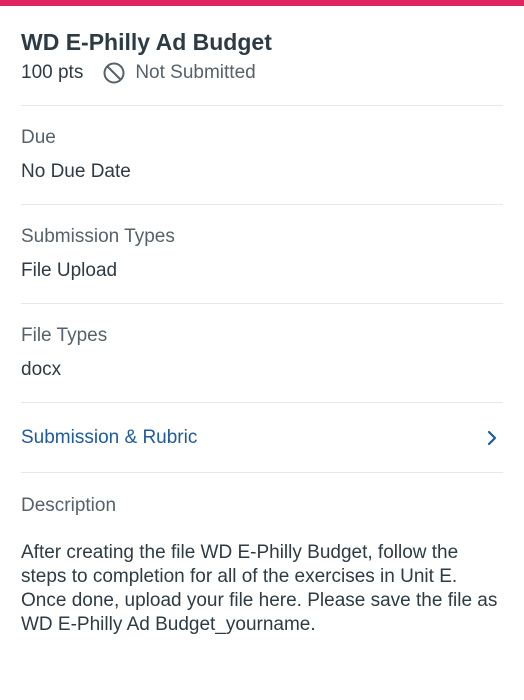 The image size is (524, 700). What do you see at coordinates (69, 505) in the screenshot?
I see `description-label: Description` at bounding box center [69, 505].